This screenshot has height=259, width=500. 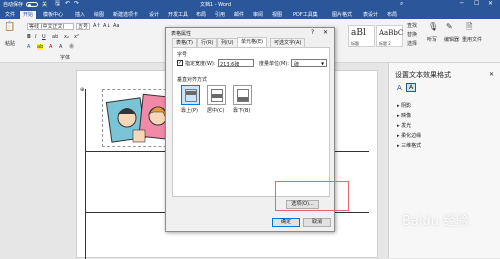 I want to click on measure-in-label: 度量单位(M):, so click(x=274, y=64).